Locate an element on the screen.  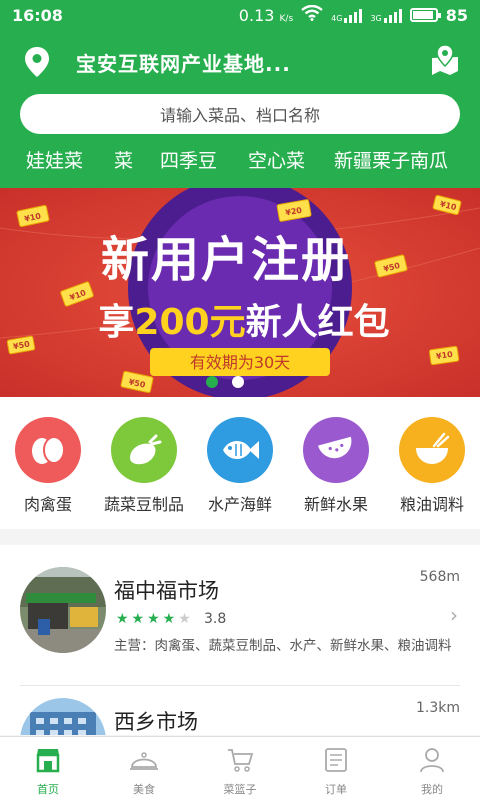
tab-home: 首页 is located at coordinates (48, 768).